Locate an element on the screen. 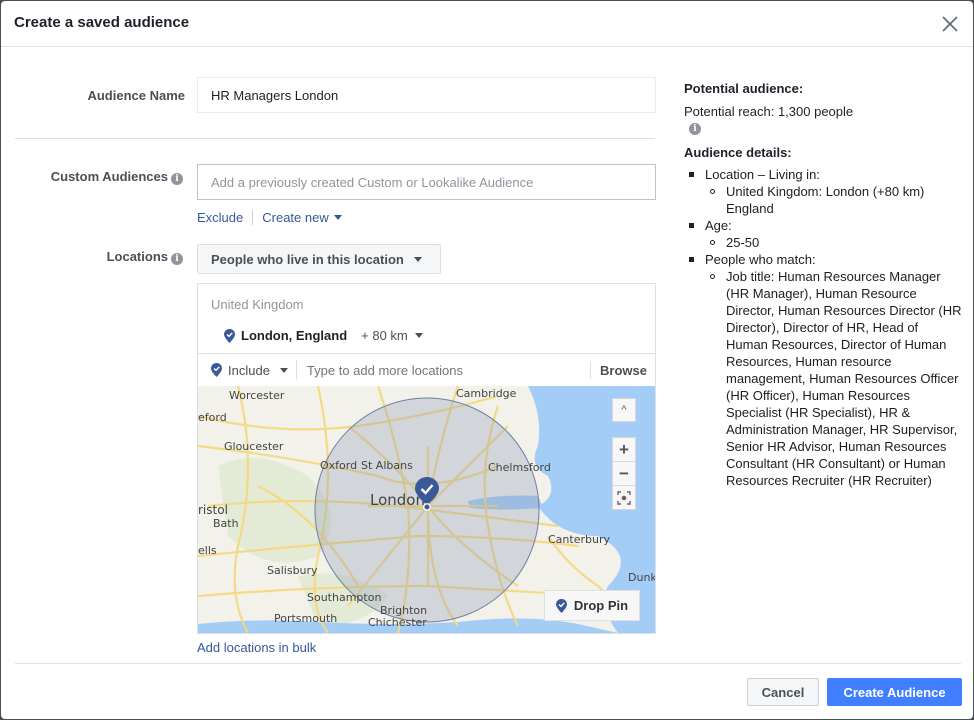  locations-label: Locations i is located at coordinates (92, 257).